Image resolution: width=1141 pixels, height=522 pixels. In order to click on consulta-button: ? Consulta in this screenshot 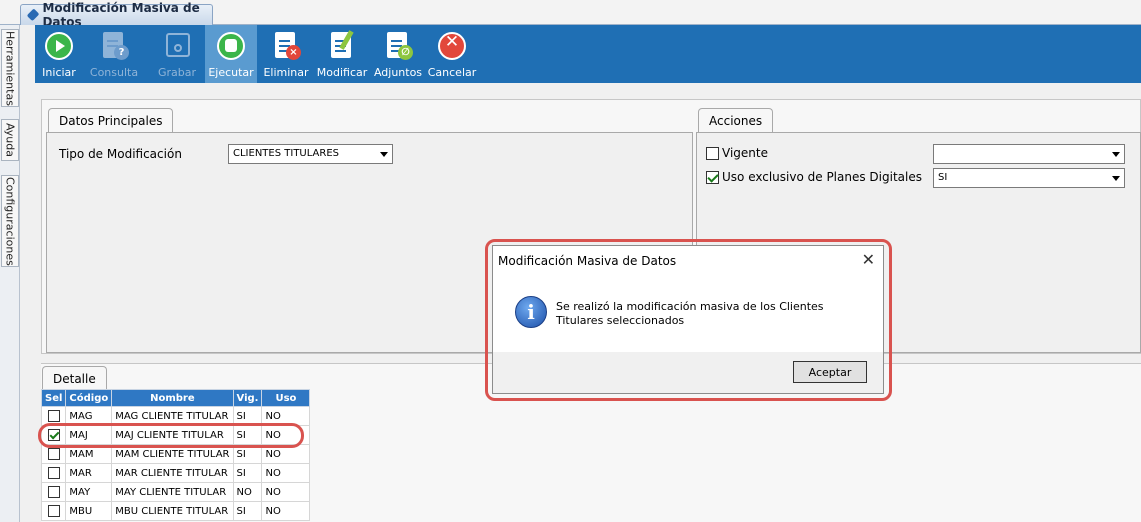, I will do `click(114, 54)`.